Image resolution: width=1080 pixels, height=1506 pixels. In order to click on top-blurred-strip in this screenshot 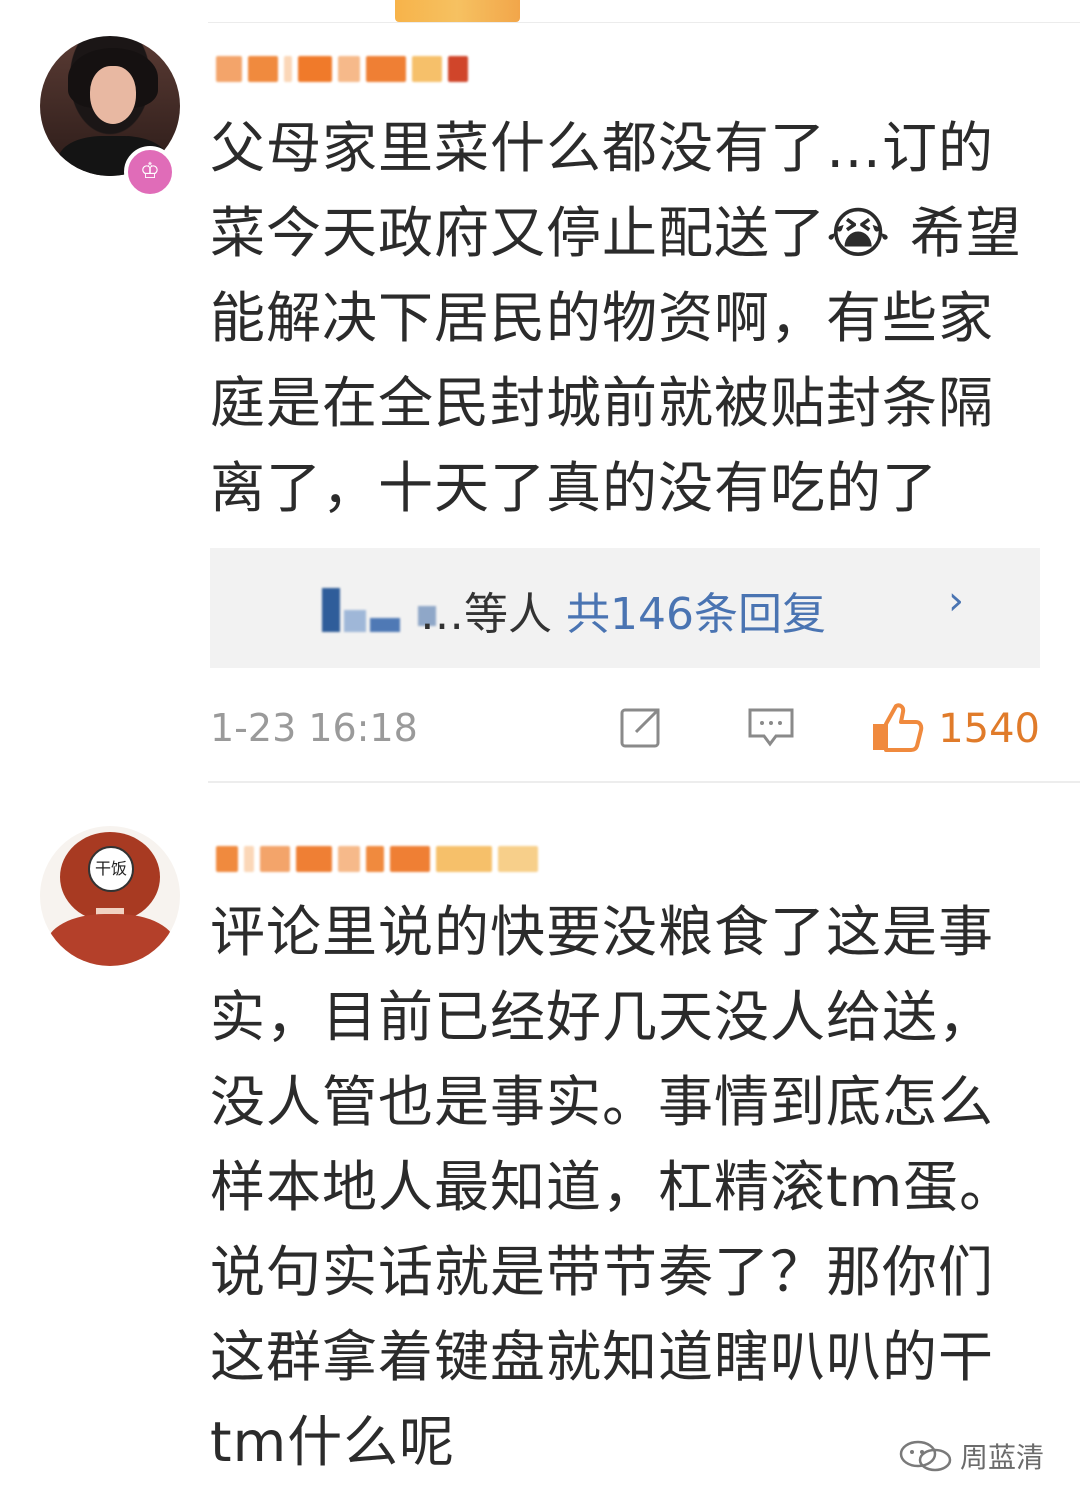, I will do `click(457, 11)`.